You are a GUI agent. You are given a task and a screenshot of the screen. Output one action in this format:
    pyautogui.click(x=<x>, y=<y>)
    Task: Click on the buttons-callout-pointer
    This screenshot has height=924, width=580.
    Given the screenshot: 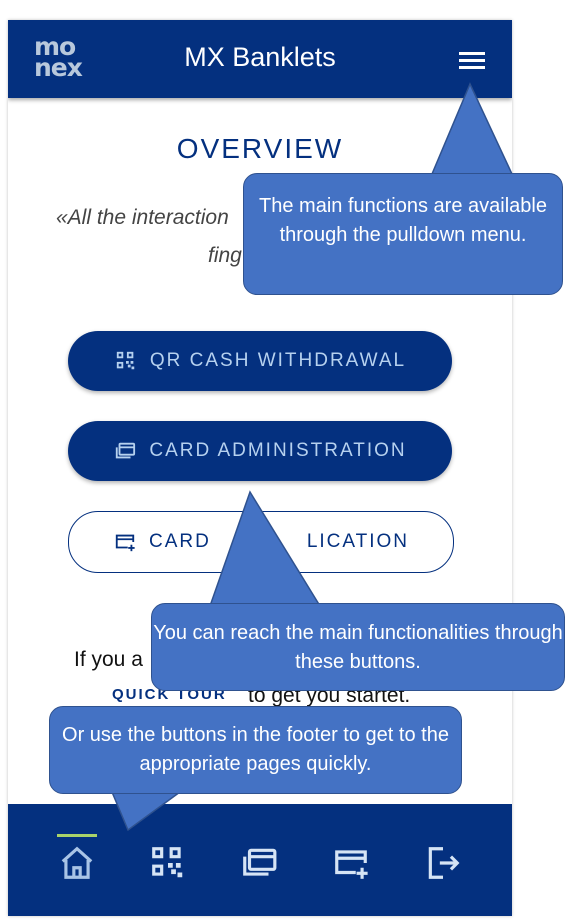 What is the action you would take?
    pyautogui.click(x=265, y=548)
    